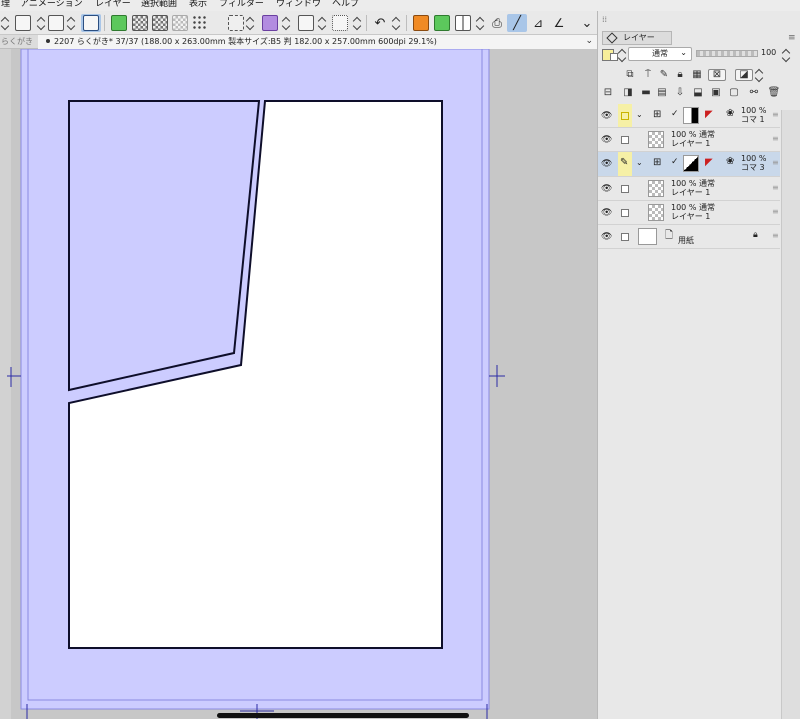  I want to click on lock-transparency-icon: ▦, so click(697, 75).